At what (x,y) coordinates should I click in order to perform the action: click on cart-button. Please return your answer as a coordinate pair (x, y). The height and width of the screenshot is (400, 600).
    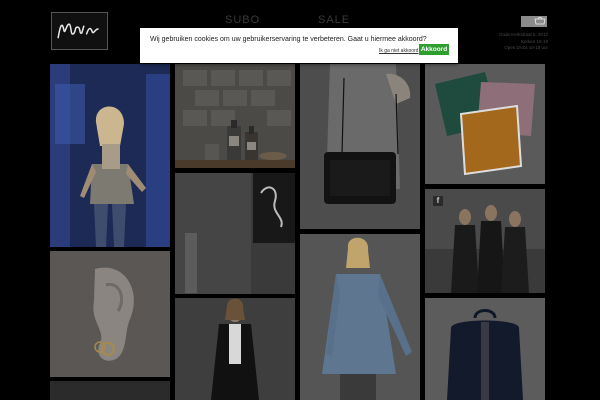
    Looking at the image, I should click on (534, 21).